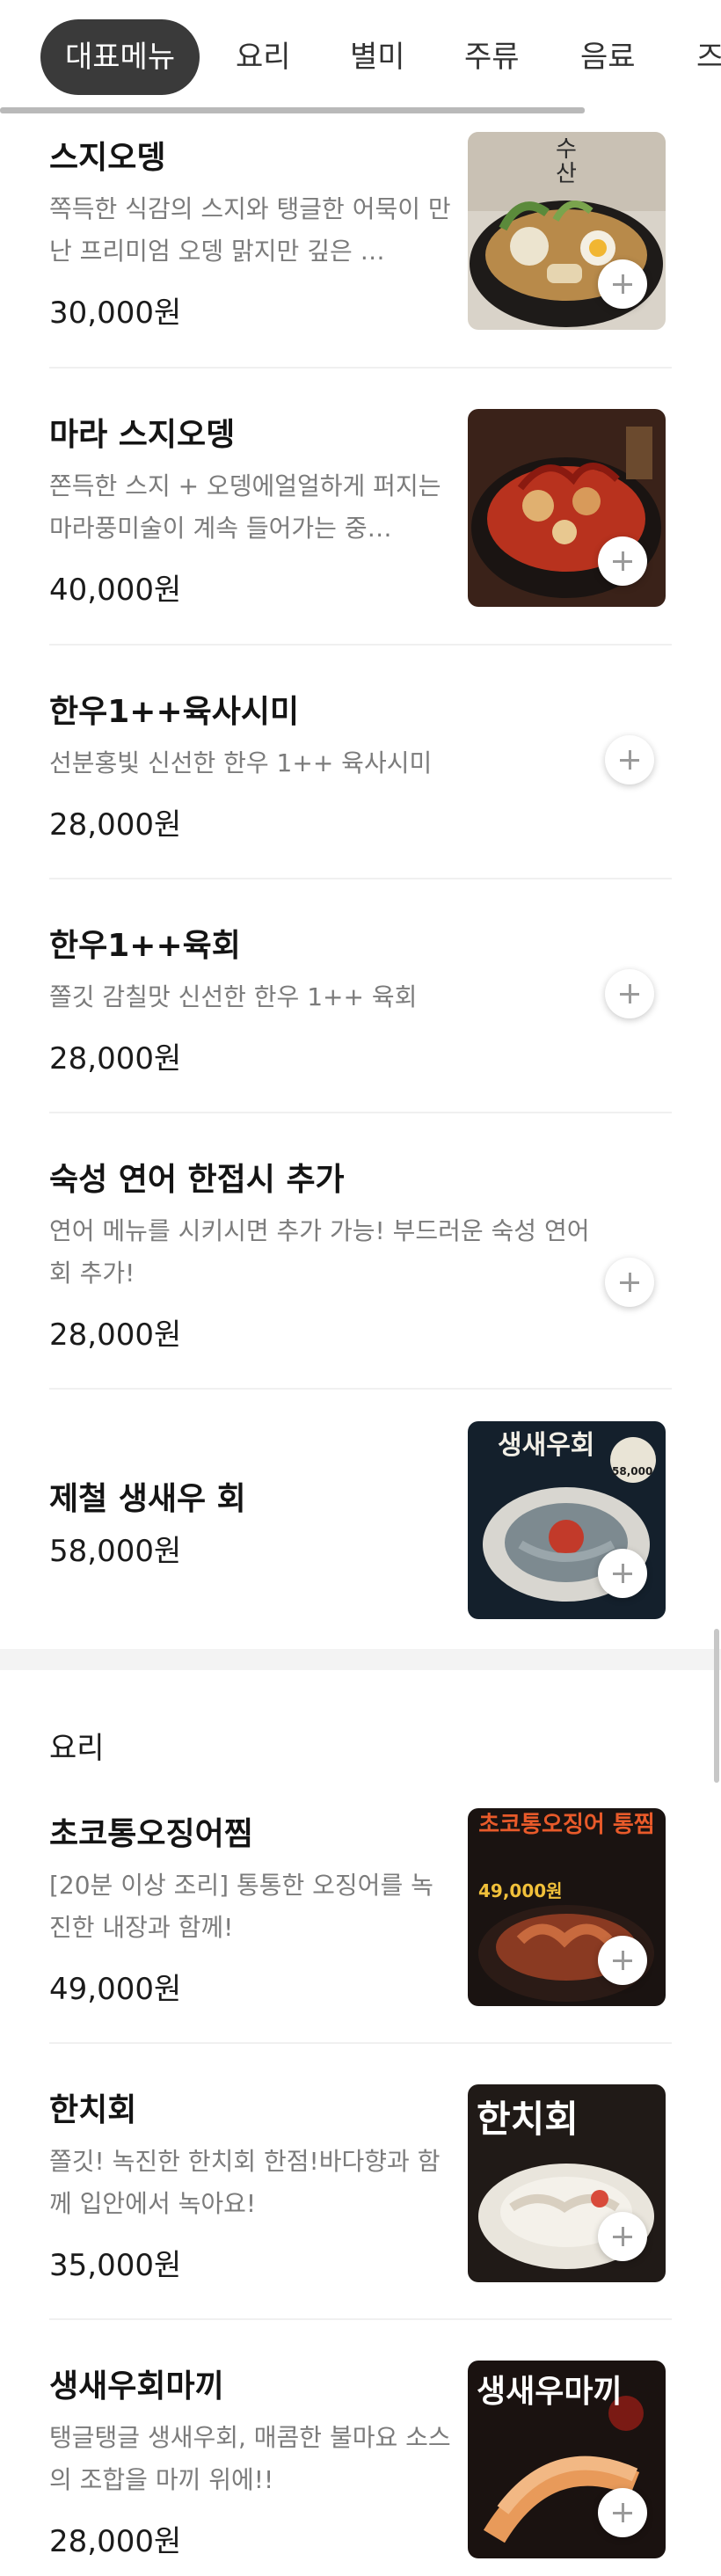 The height and width of the screenshot is (2576, 721). What do you see at coordinates (145, 946) in the screenshot?
I see `menu-item-name: 한우1++육회` at bounding box center [145, 946].